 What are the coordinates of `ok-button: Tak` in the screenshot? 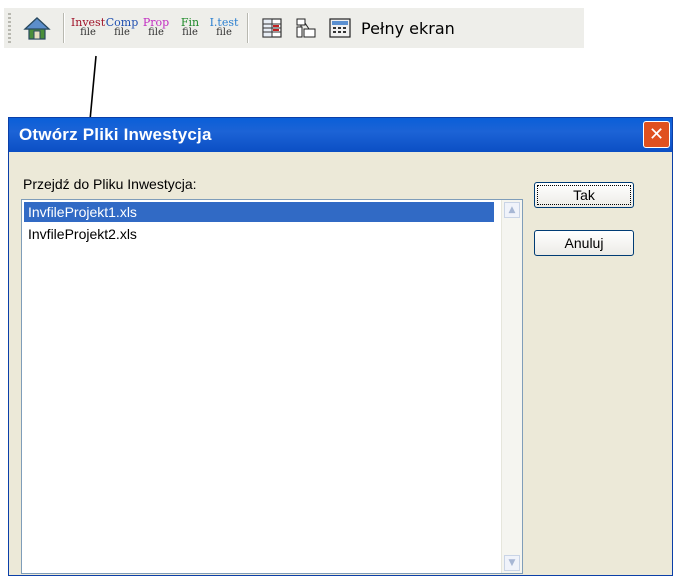 It's located at (584, 195).